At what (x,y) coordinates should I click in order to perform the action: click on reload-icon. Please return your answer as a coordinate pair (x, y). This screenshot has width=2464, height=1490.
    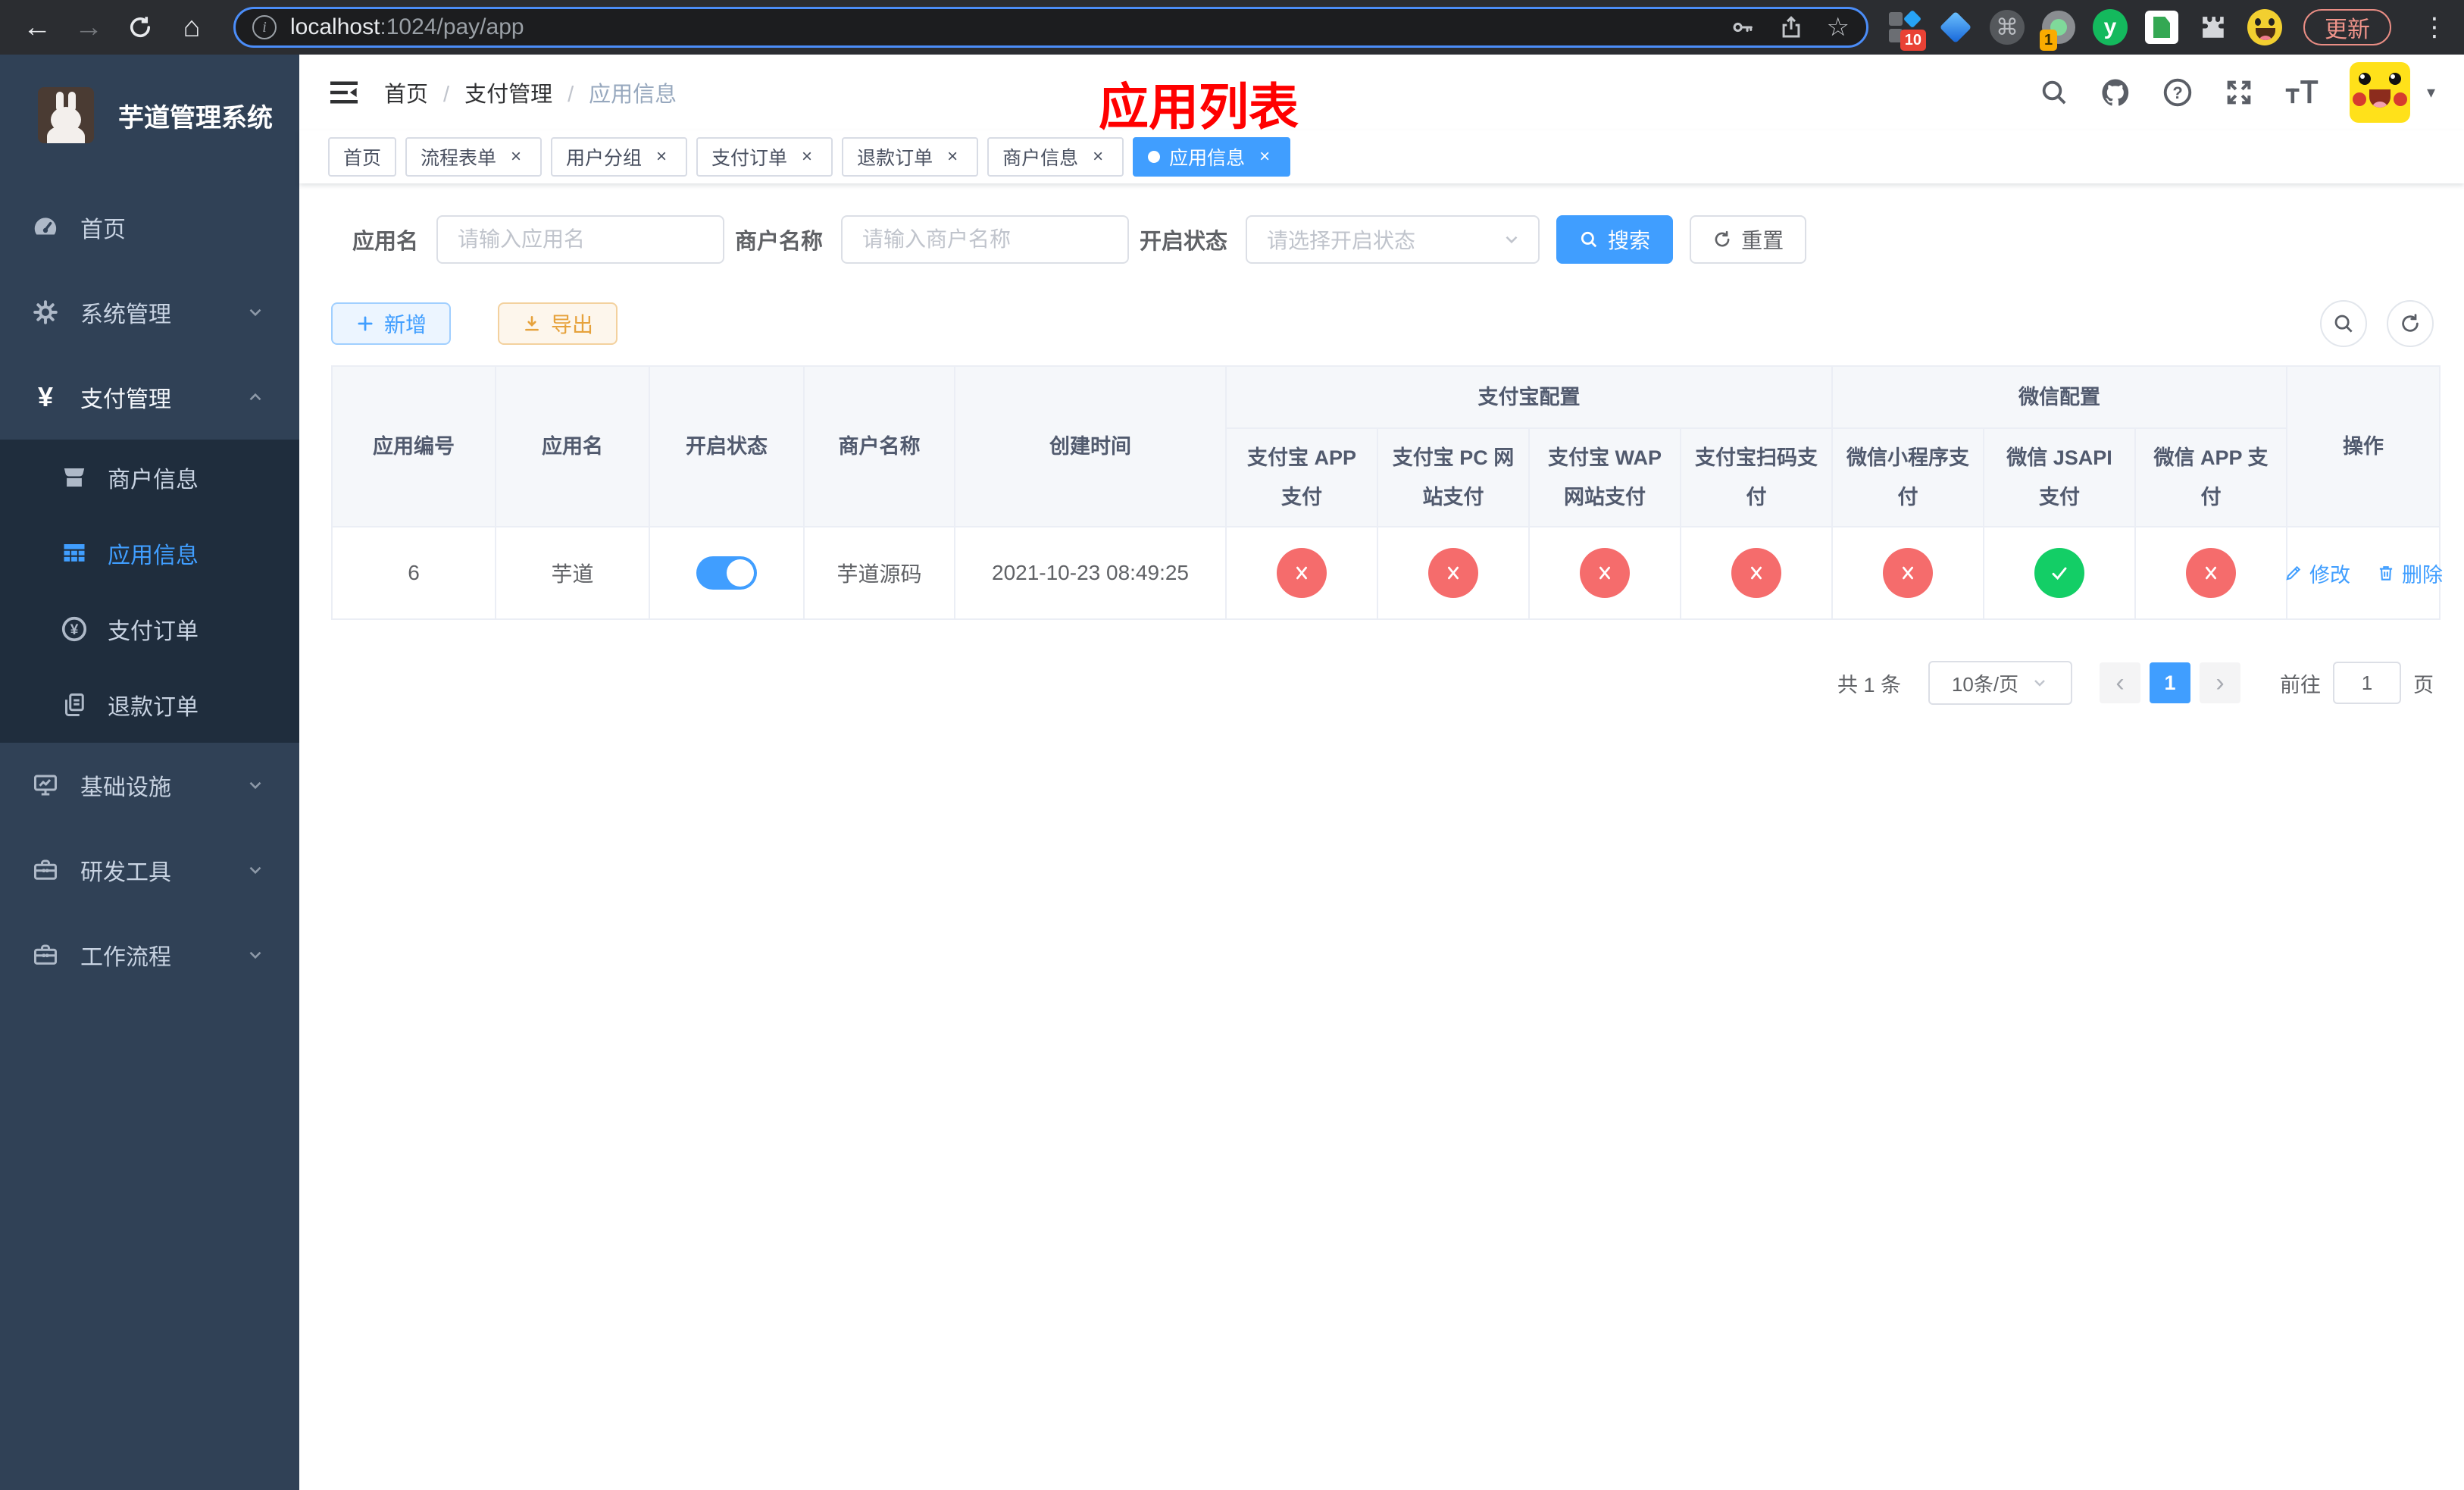
    Looking at the image, I should click on (140, 28).